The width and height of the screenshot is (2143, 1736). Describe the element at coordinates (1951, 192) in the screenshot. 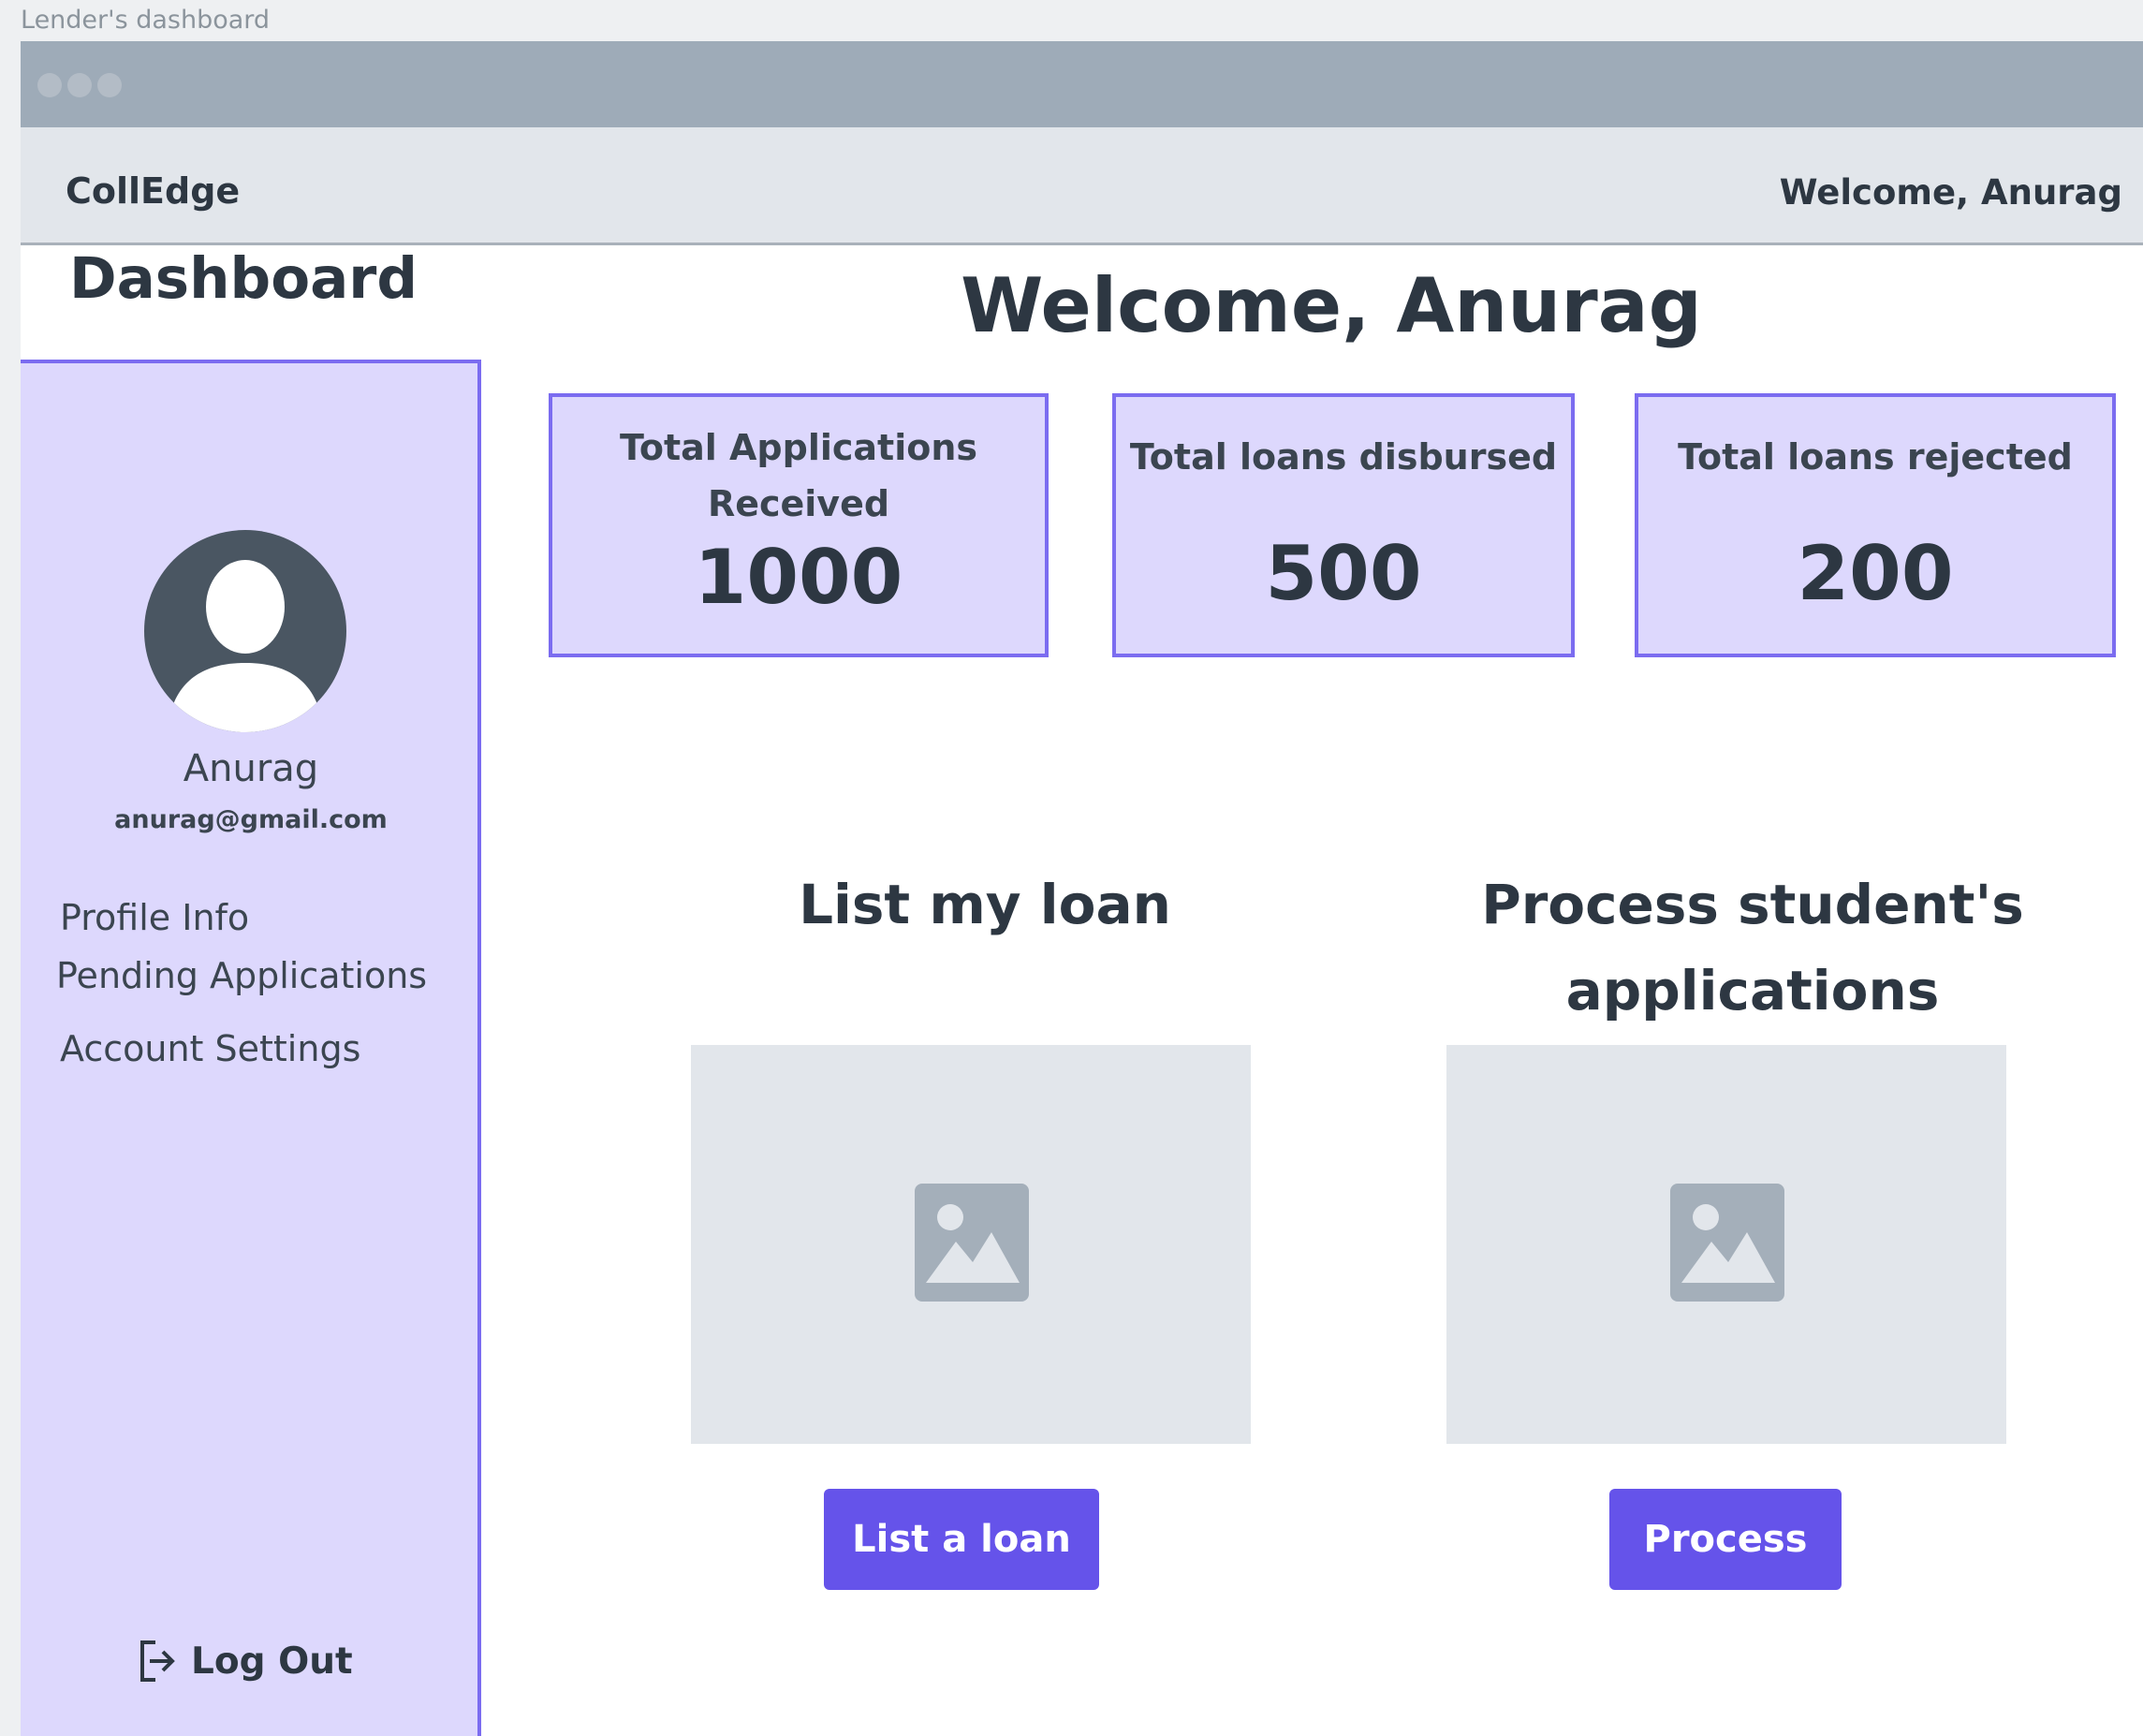

I see `navbar-welcome: Welcome, Anurag` at that location.